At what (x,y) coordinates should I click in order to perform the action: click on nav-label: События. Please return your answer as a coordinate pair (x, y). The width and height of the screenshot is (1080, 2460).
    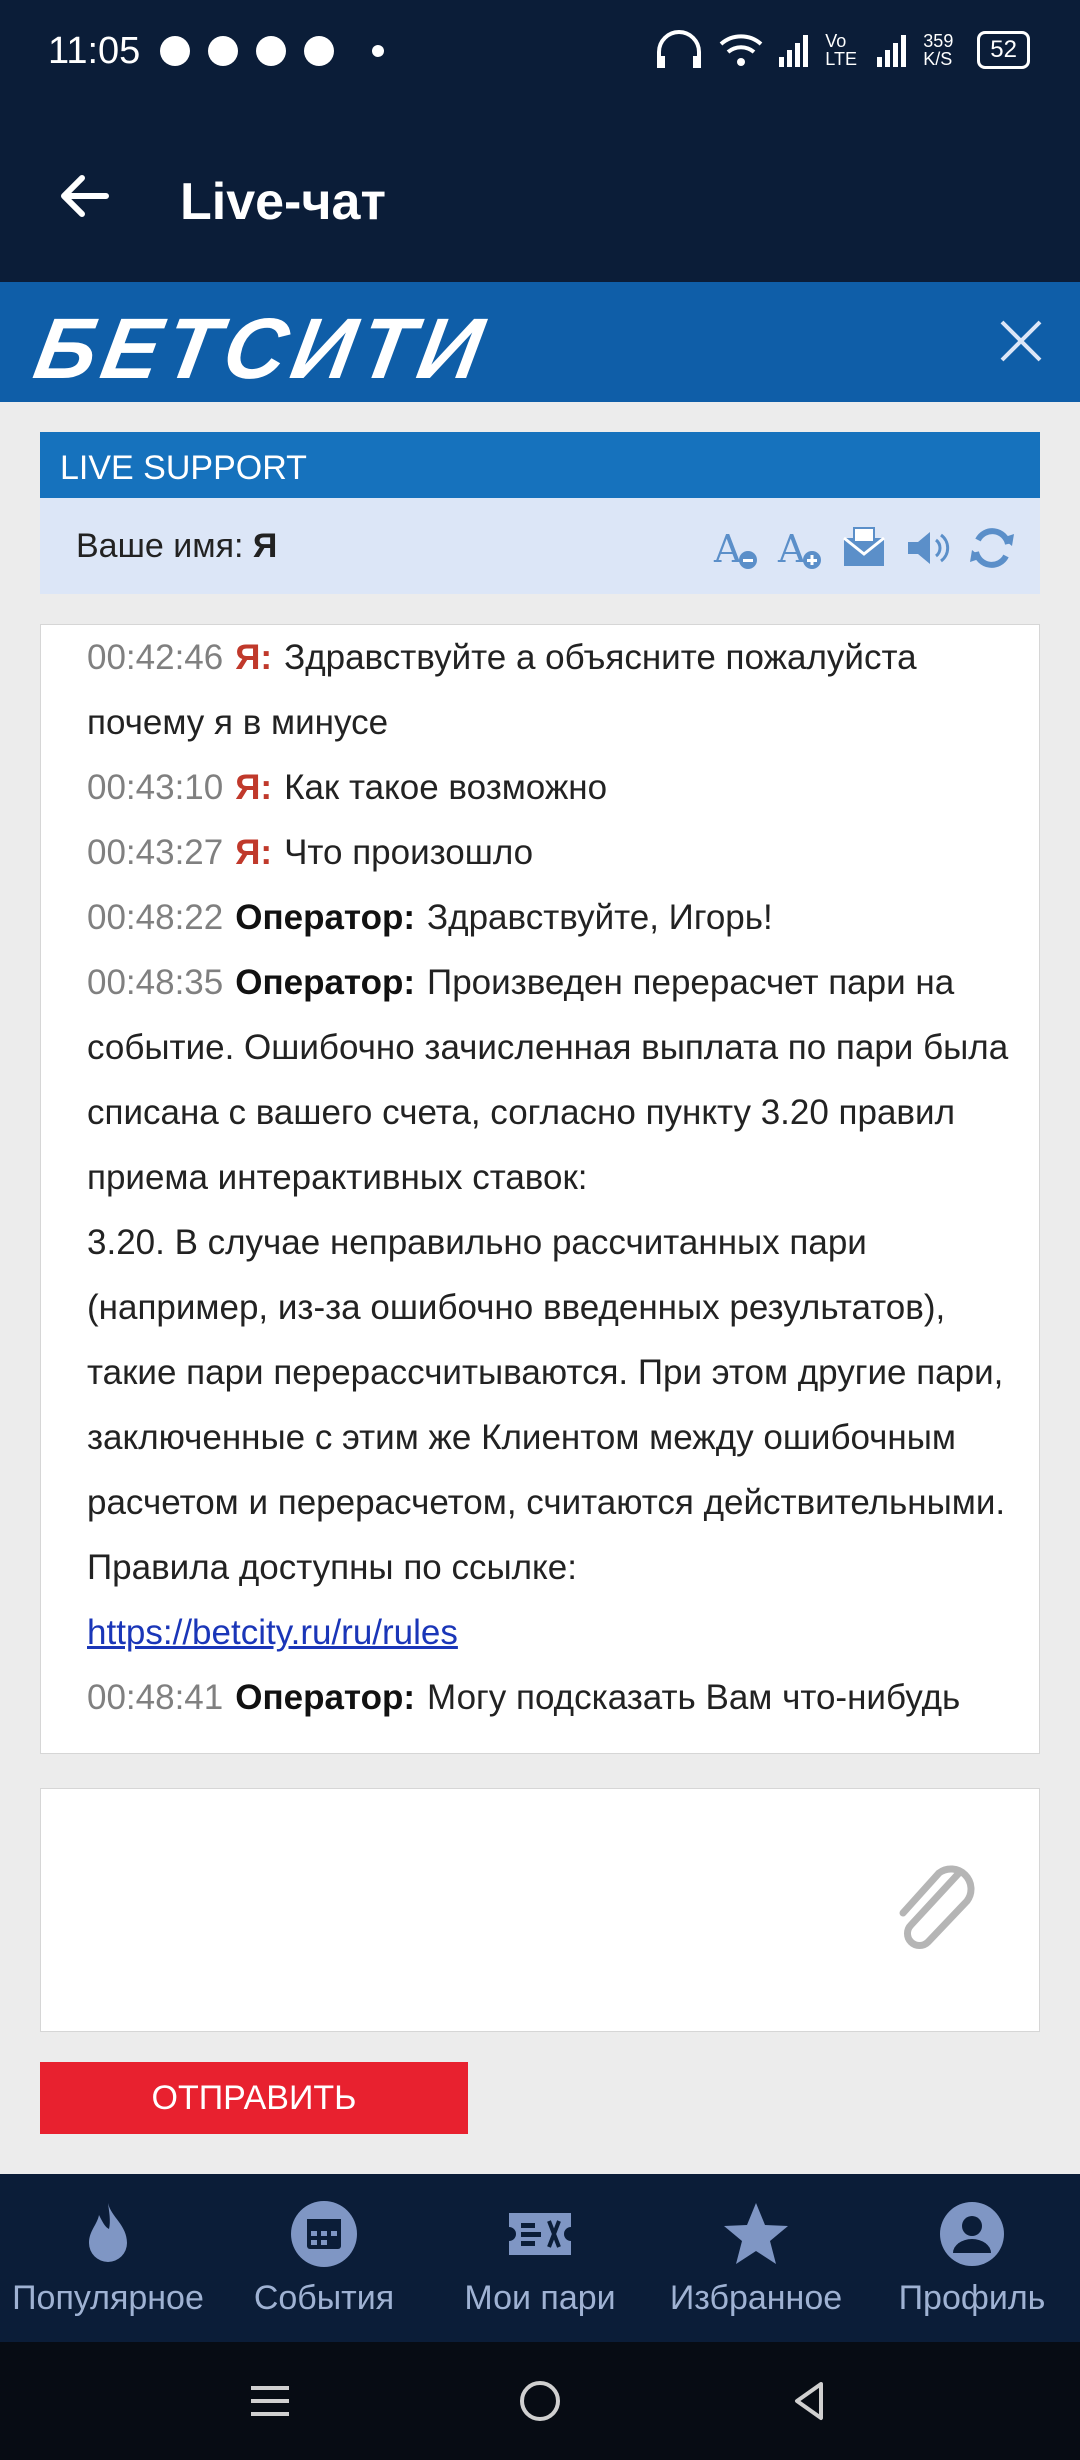
    Looking at the image, I should click on (324, 2297).